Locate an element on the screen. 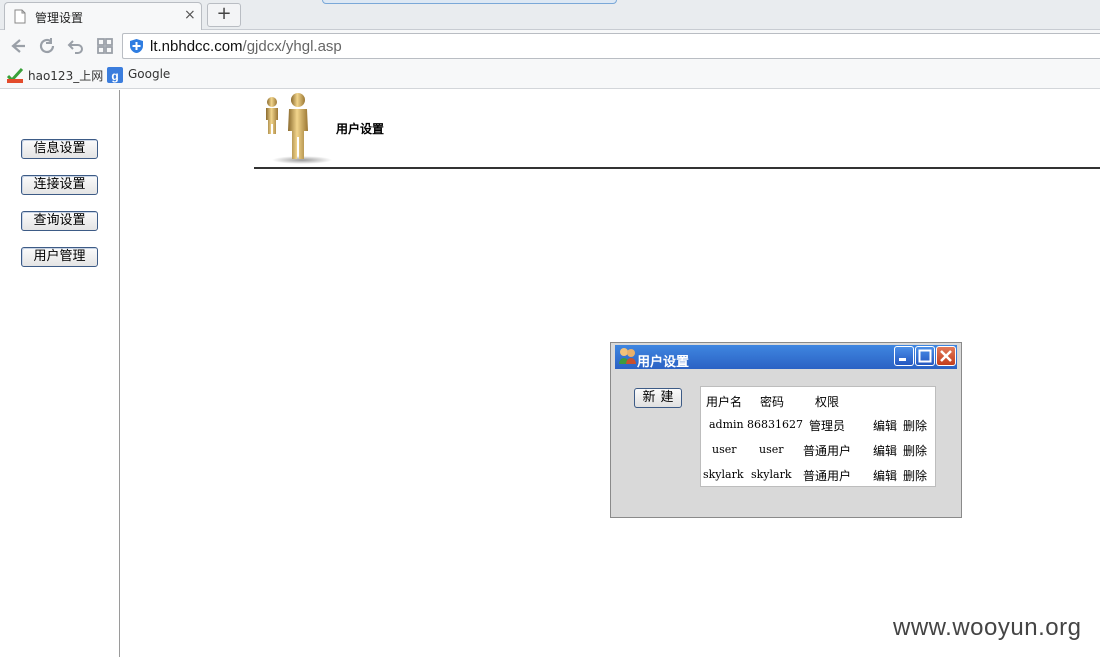  maximize-button is located at coordinates (925, 356).